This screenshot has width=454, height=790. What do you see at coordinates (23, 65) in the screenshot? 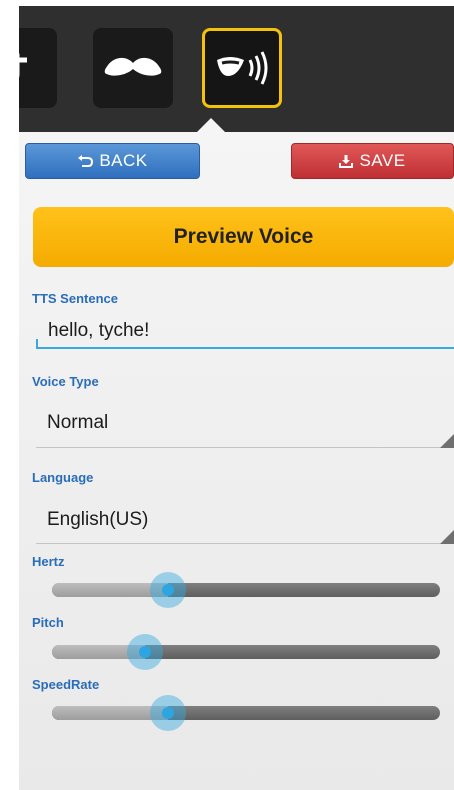
I see `glasses-icon` at bounding box center [23, 65].